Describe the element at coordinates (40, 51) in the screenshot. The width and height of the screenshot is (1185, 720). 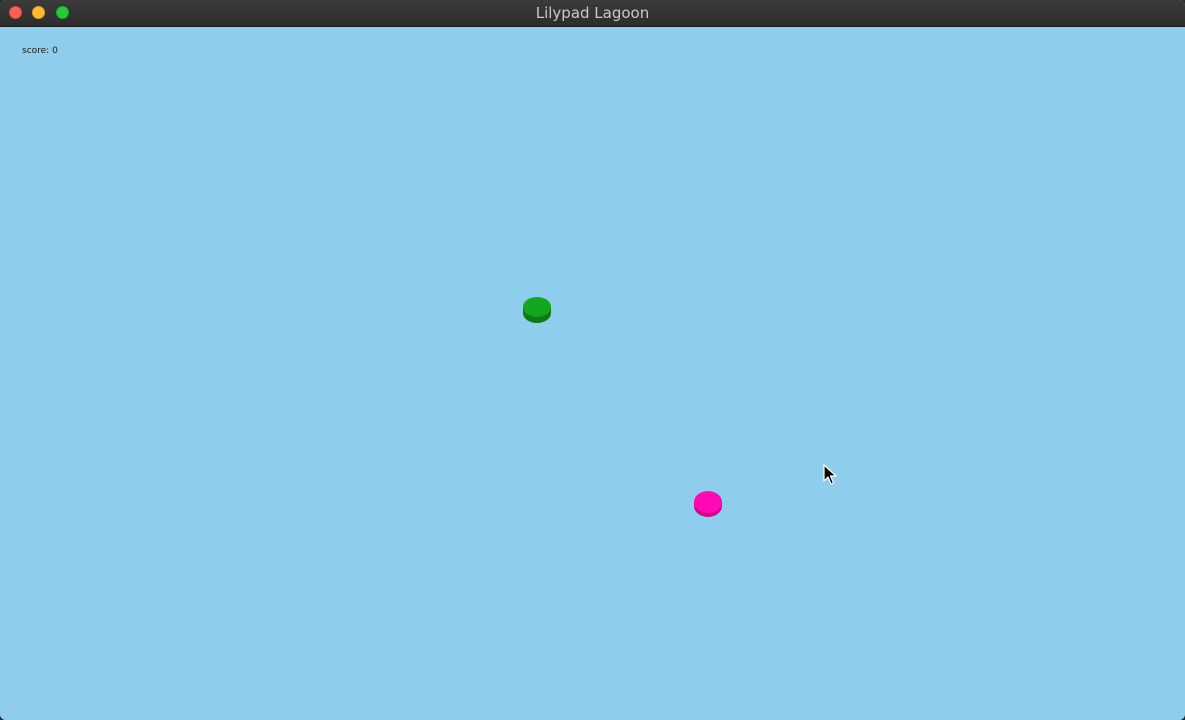
I see `score-label: score: 0` at that location.